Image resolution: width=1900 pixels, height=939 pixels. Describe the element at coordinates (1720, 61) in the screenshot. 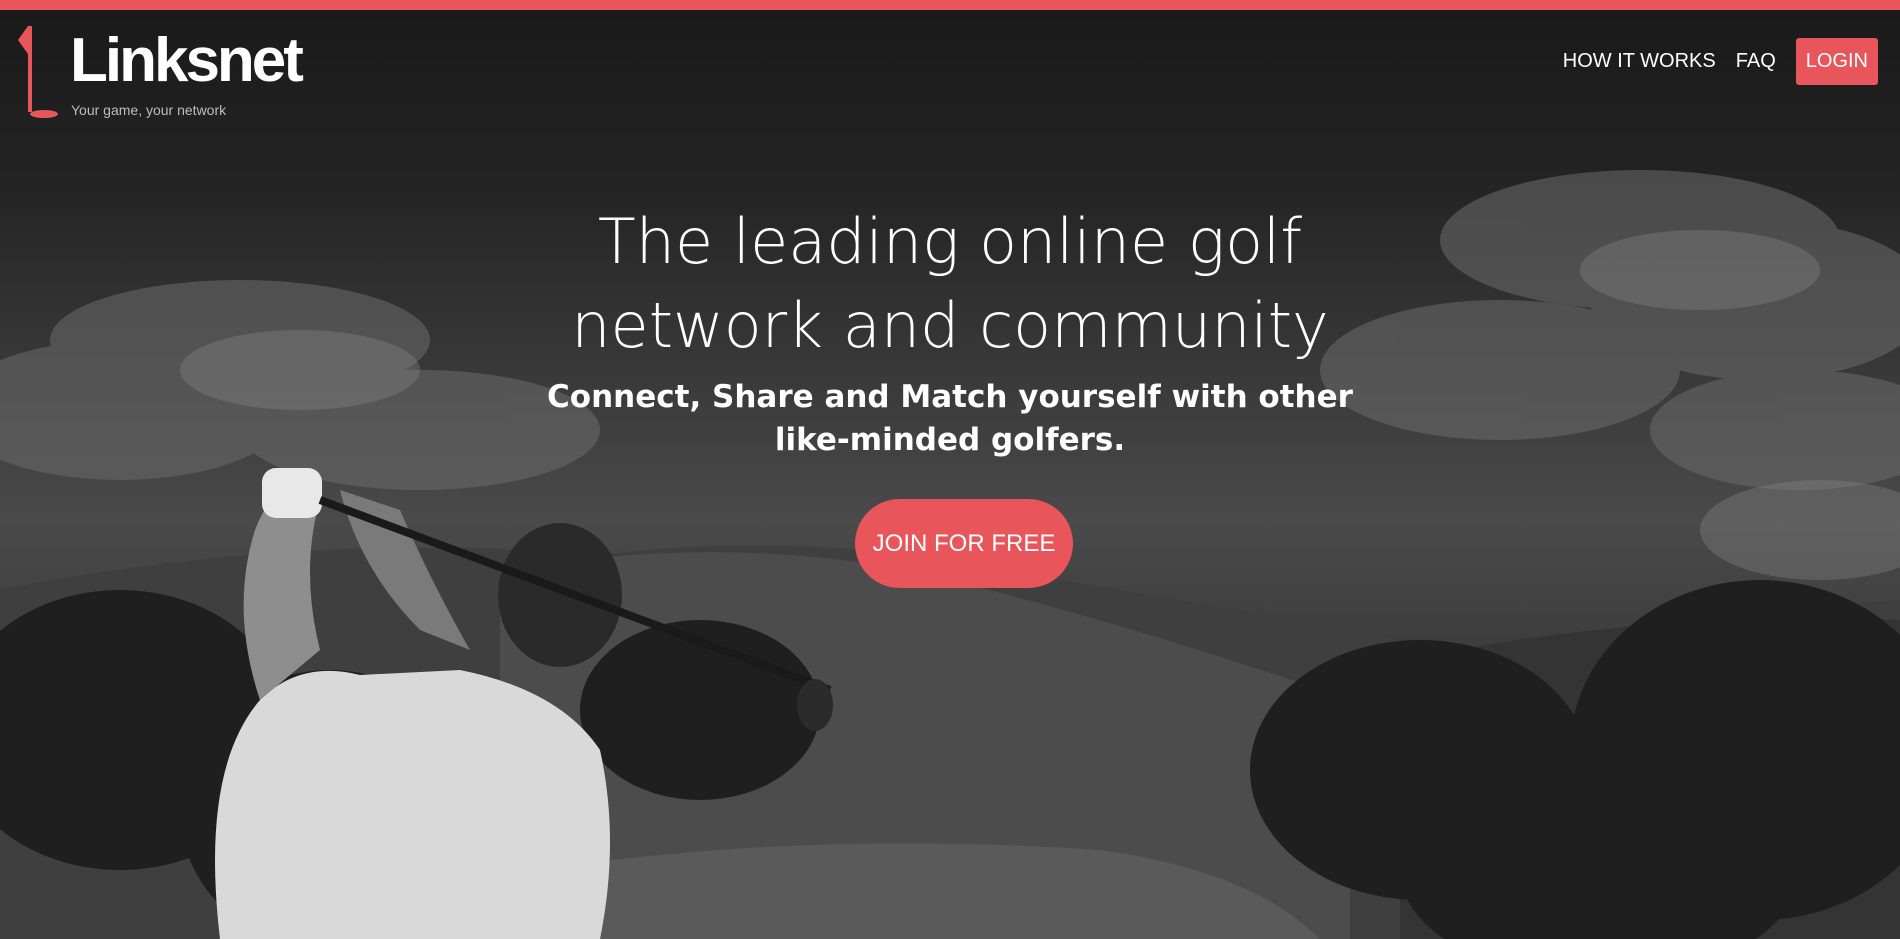

I see `main-nav: HOW IT WORKS FAQ LOGIN` at that location.